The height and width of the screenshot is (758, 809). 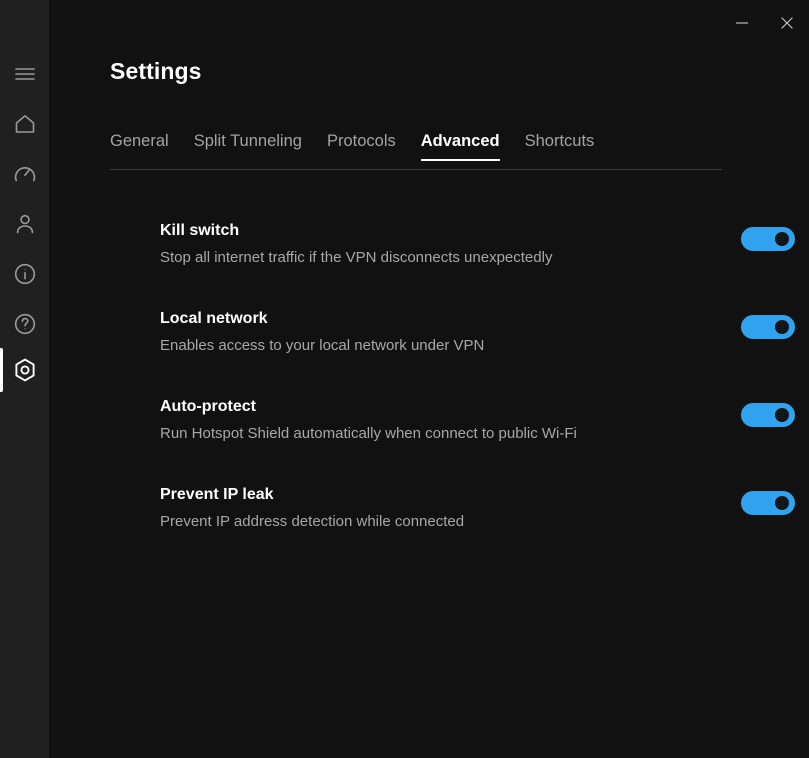 I want to click on tab-label: Advanced, so click(x=460, y=141).